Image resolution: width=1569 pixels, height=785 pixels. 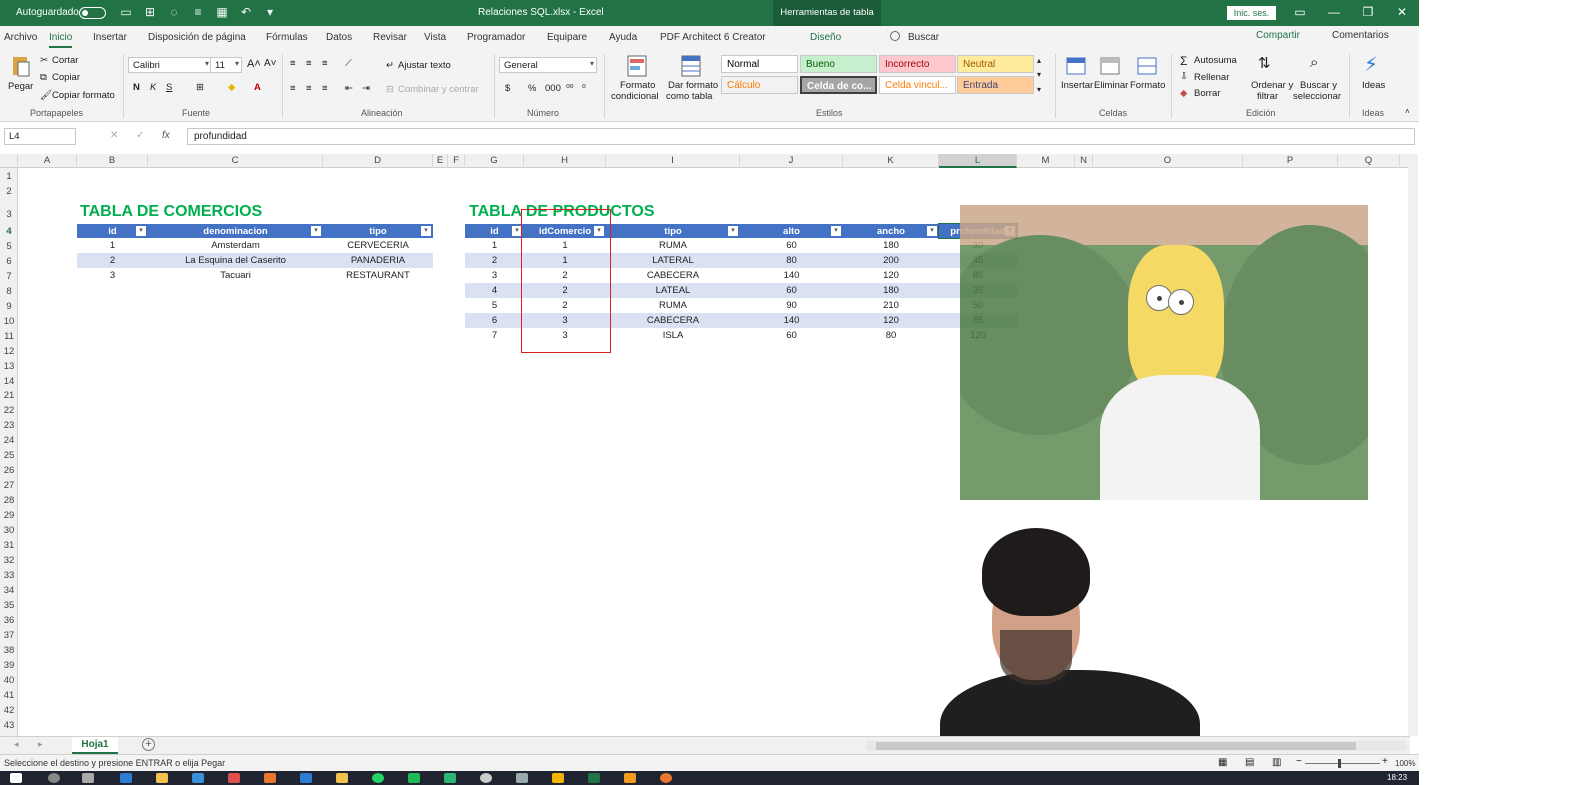 I want to click on column-header: M, so click(x=1046, y=161).